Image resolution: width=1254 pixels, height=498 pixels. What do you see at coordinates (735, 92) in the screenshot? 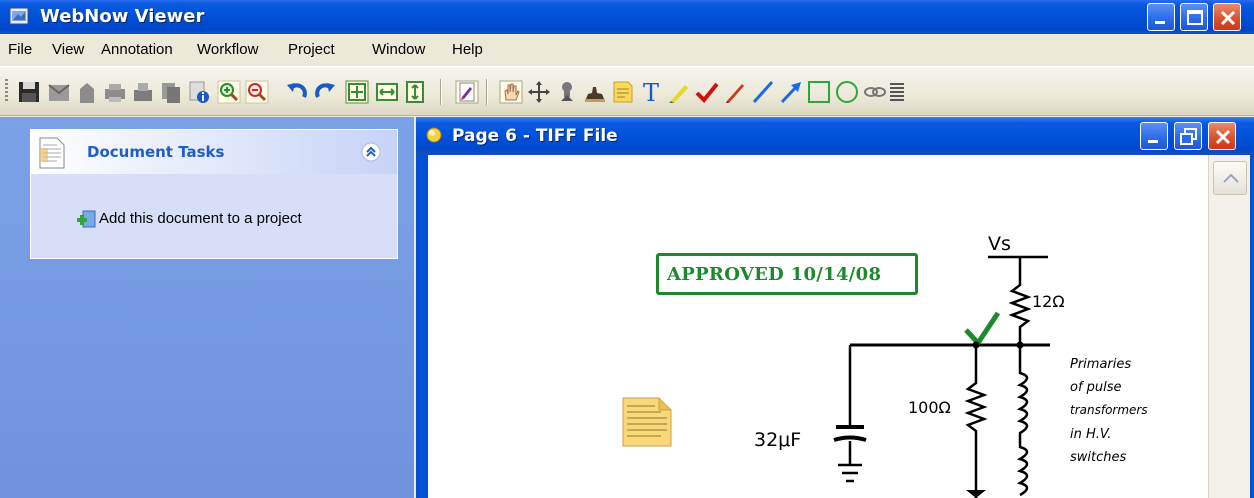
I see `pen-icon` at bounding box center [735, 92].